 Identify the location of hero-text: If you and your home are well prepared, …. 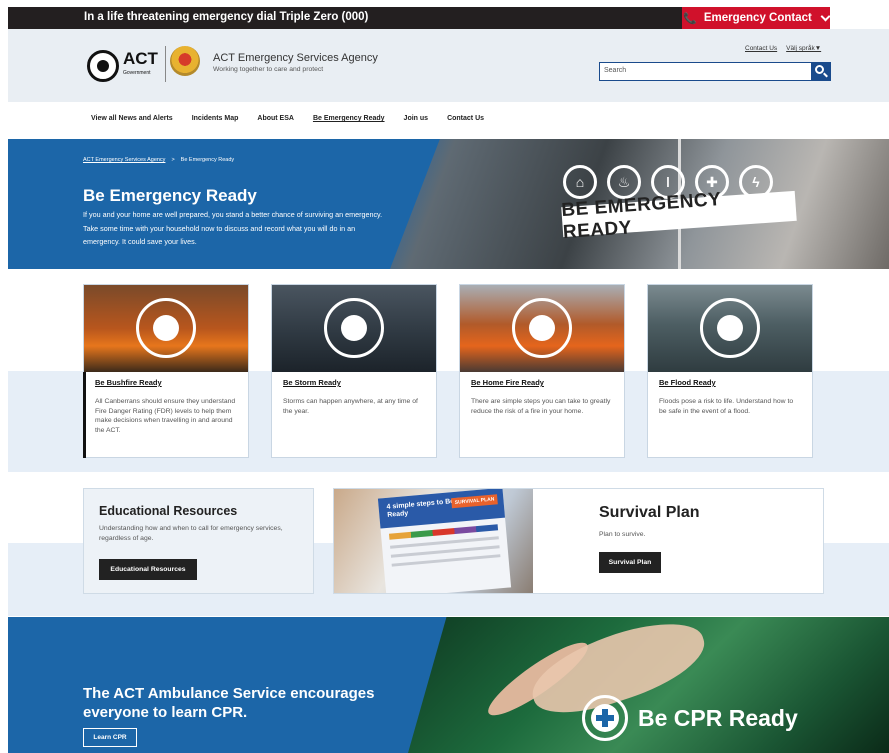
(233, 228).